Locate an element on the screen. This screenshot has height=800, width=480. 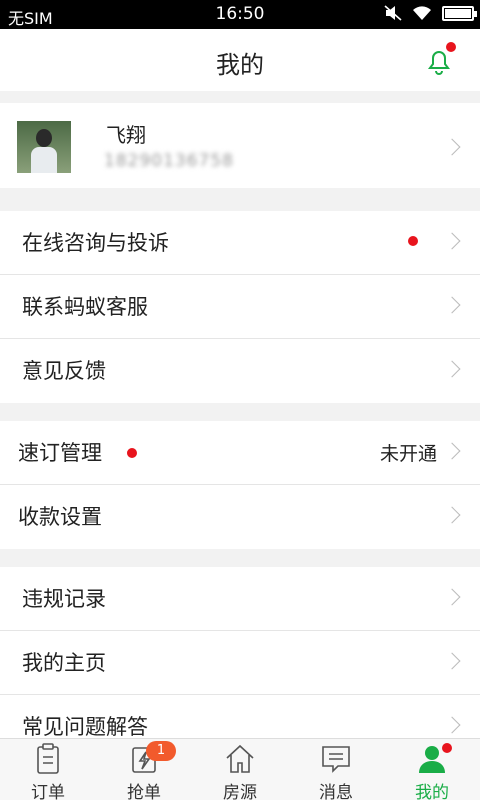
tab-label: 我的 is located at coordinates (432, 791).